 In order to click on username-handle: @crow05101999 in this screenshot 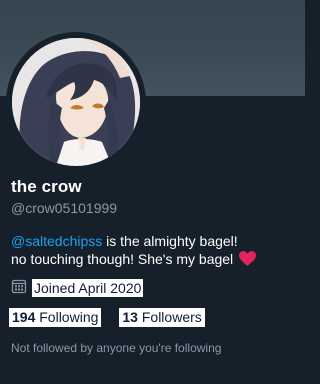, I will do `click(64, 208)`.